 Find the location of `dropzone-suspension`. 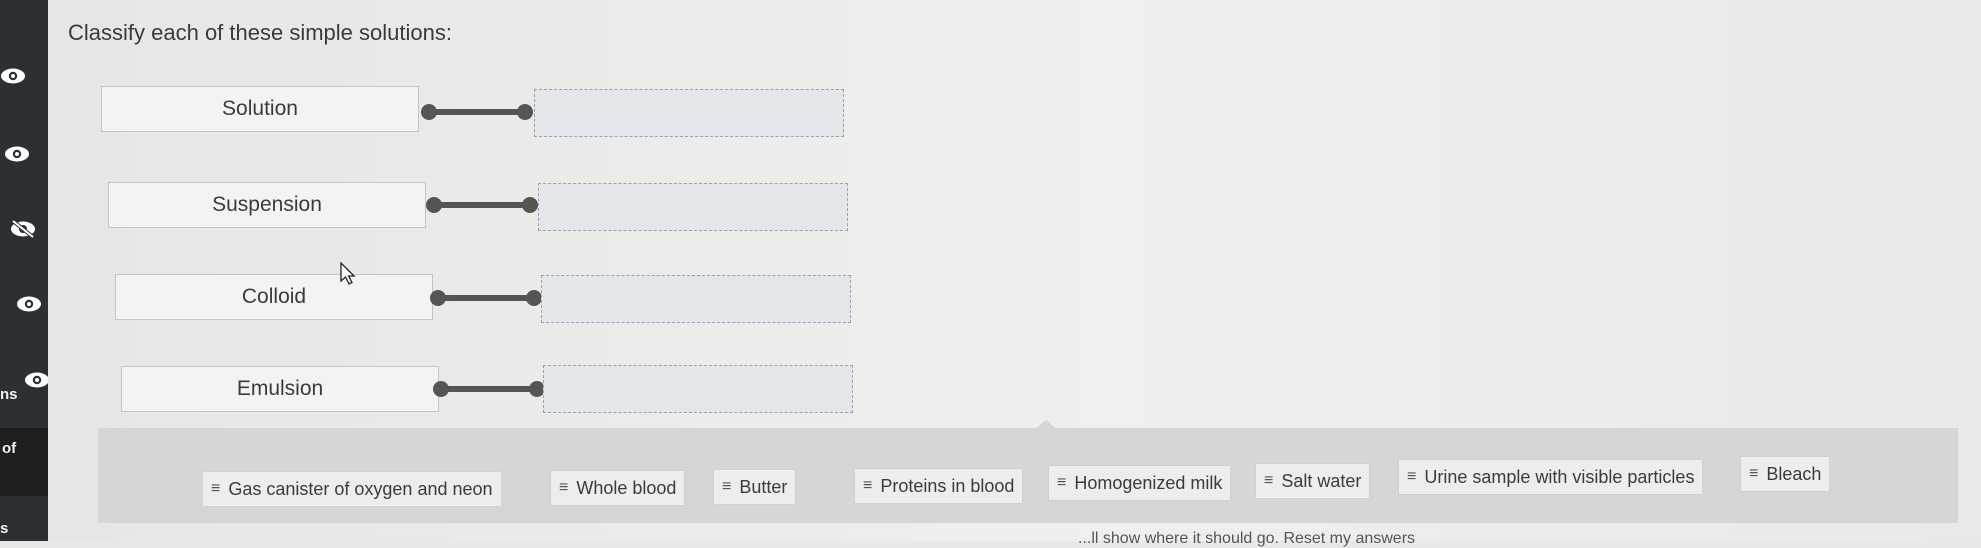

dropzone-suspension is located at coordinates (693, 207).